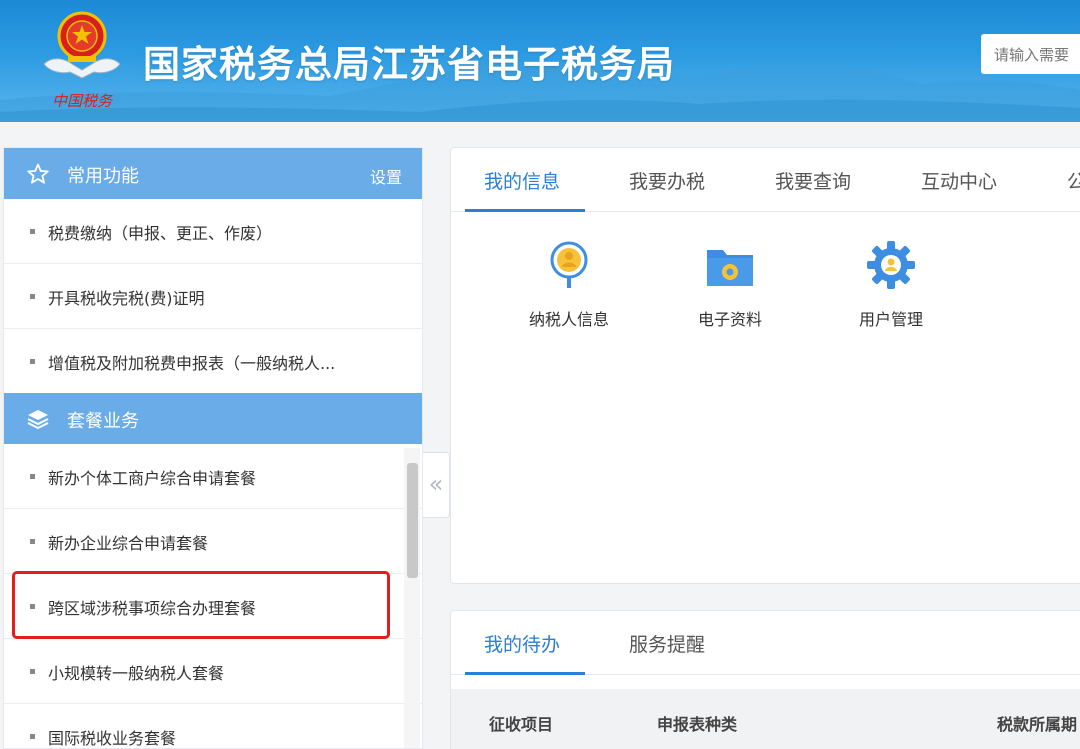  I want to click on common-functions-header: 常用功能 设置, so click(213, 173).